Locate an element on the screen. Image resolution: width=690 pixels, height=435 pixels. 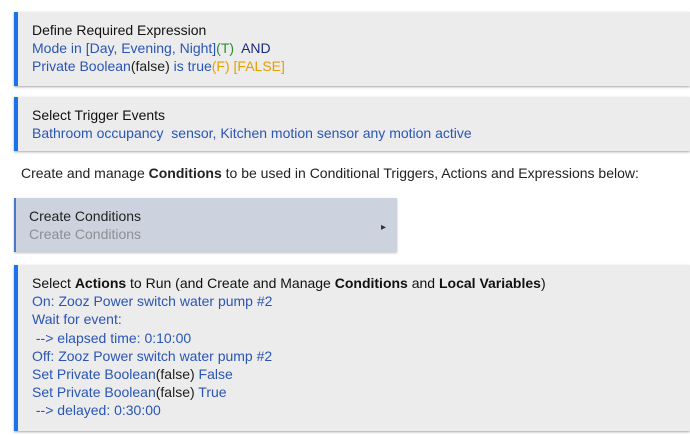
boolean-result-text: (F) is located at coordinates (220, 66).